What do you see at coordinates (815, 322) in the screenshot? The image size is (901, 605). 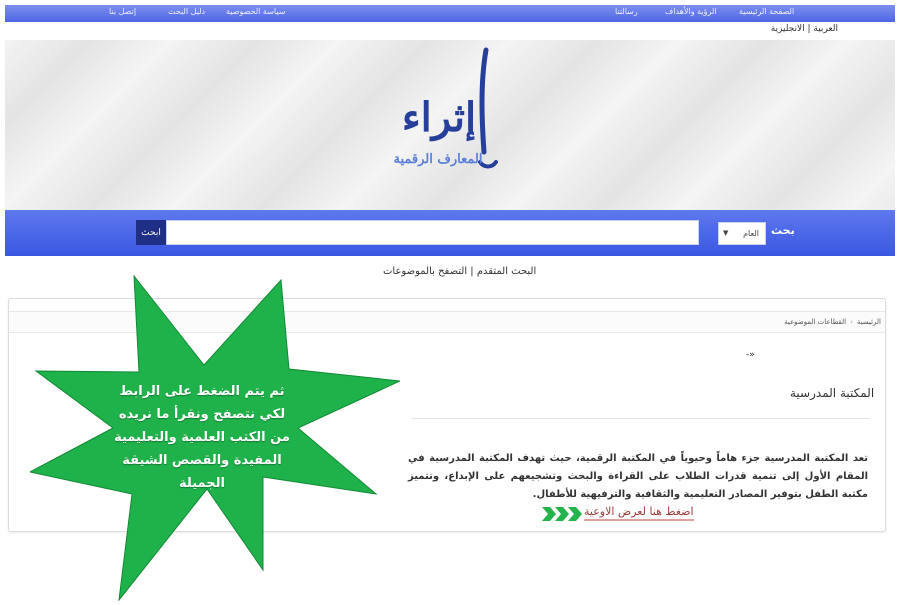 I see `breadcrumb-sectors: القطاعات الموضوعية` at bounding box center [815, 322].